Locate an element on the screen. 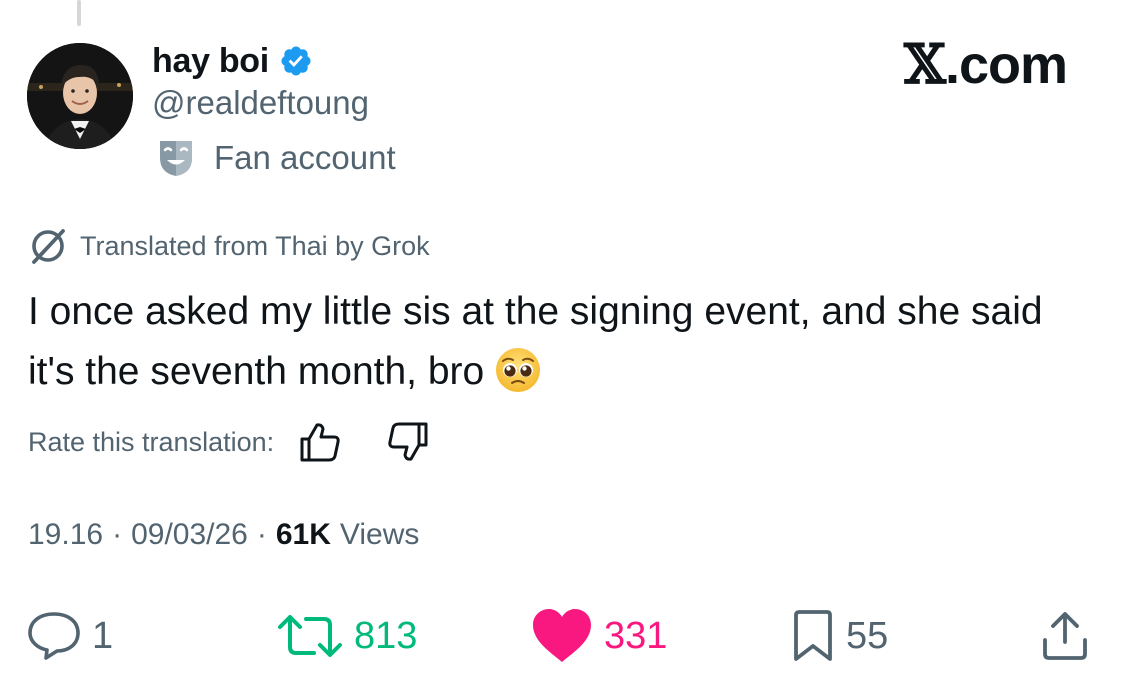 The width and height of the screenshot is (1125, 688). account-label: Fan account is located at coordinates (277, 158).